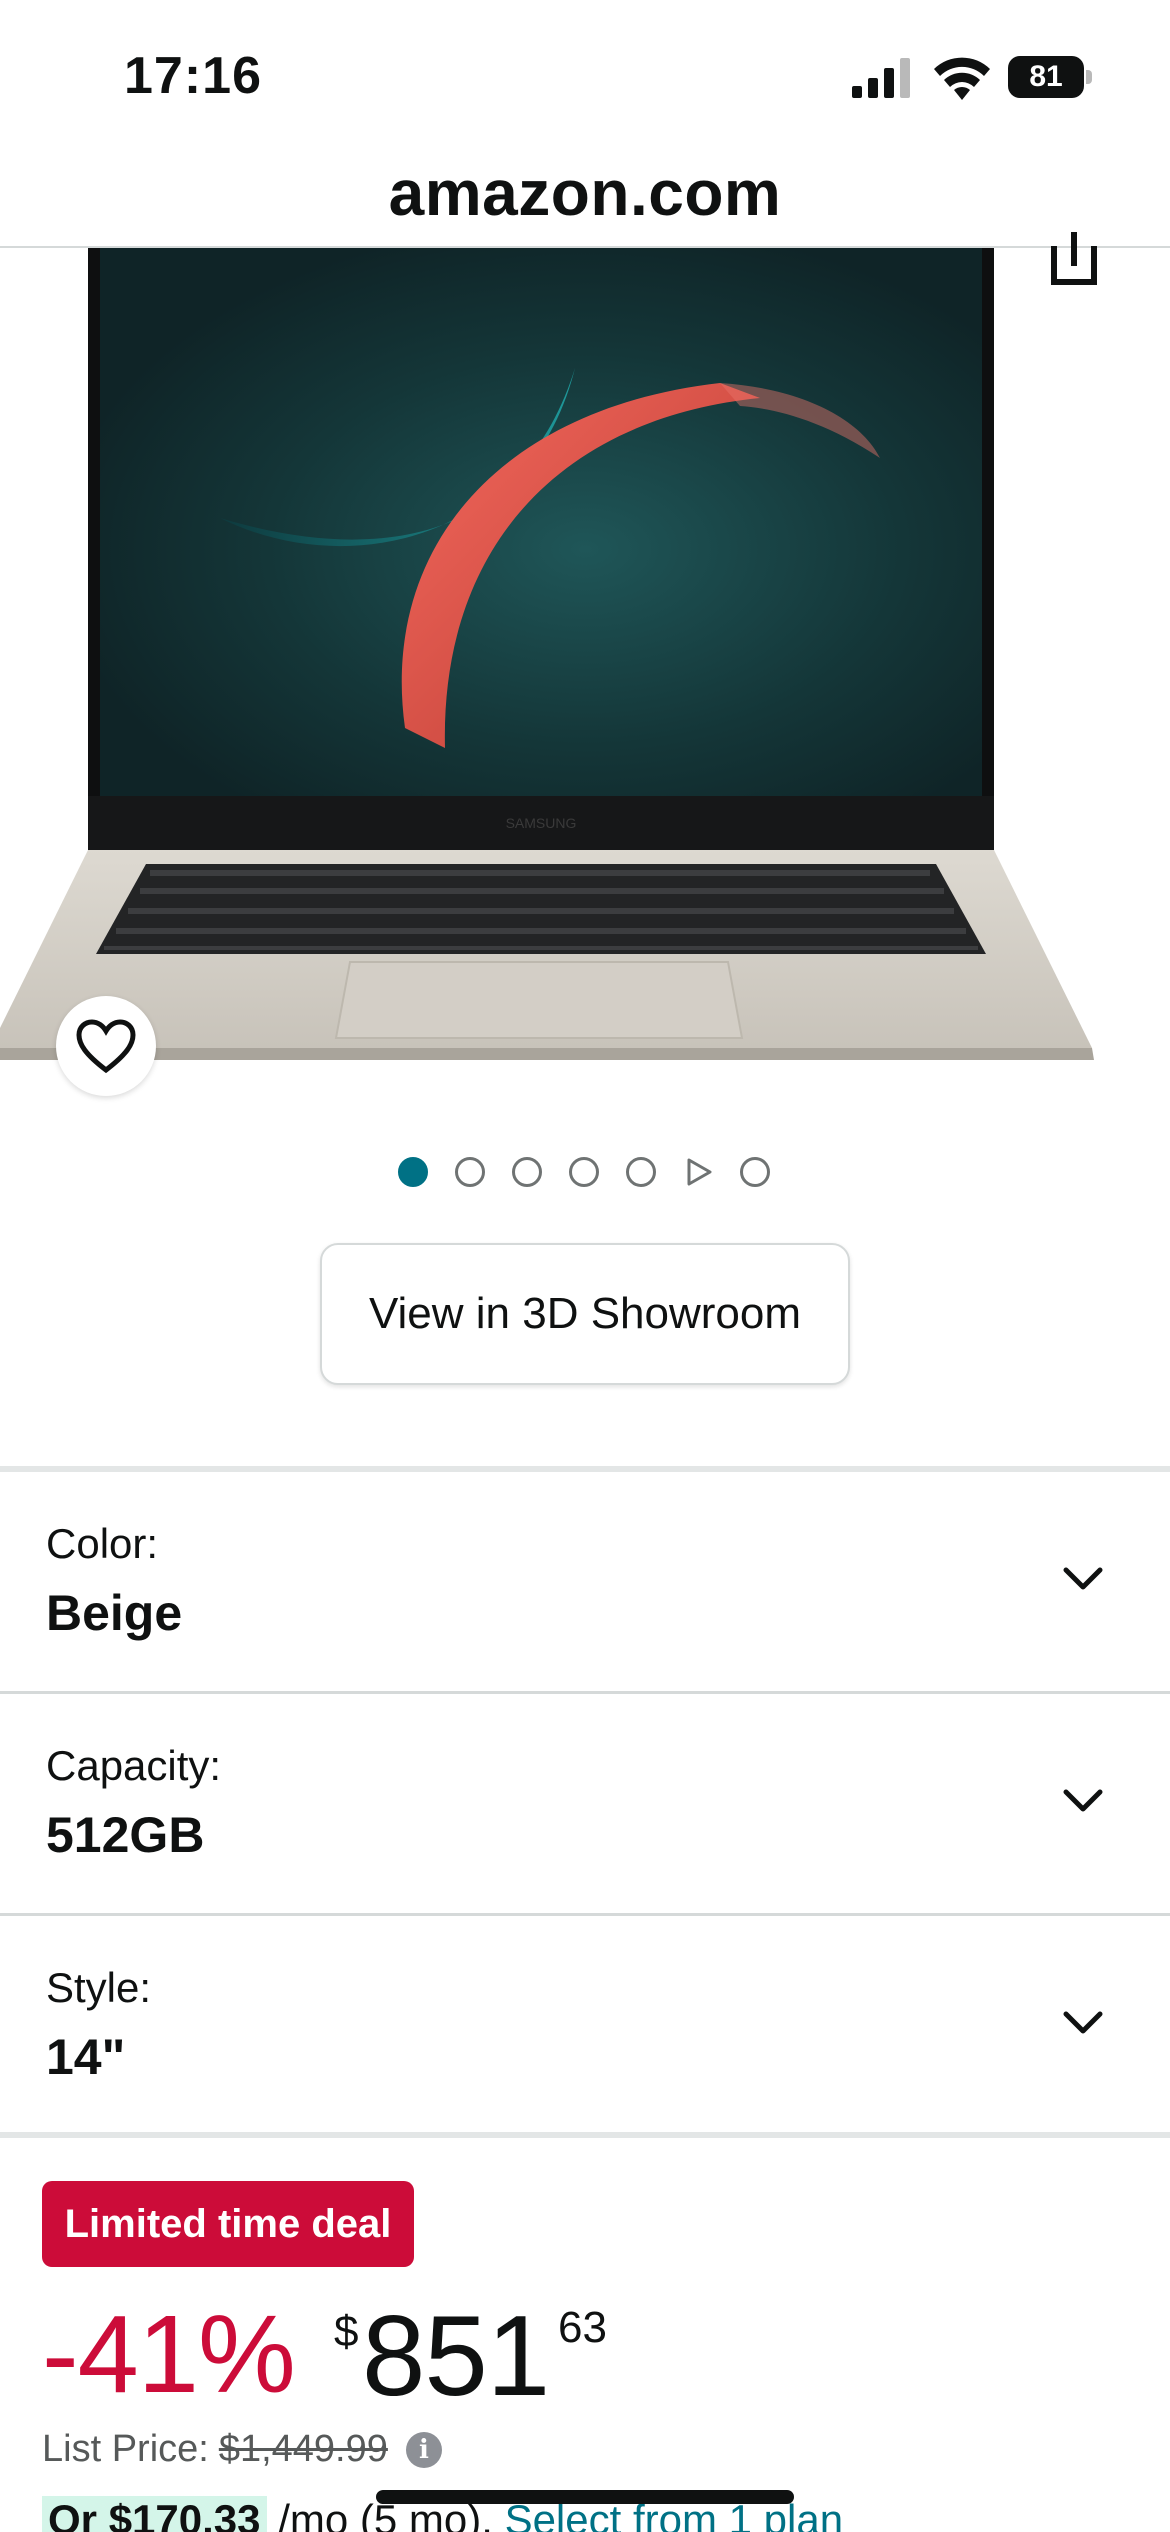  I want to click on installment-amount: $170.33, so click(184, 2514).